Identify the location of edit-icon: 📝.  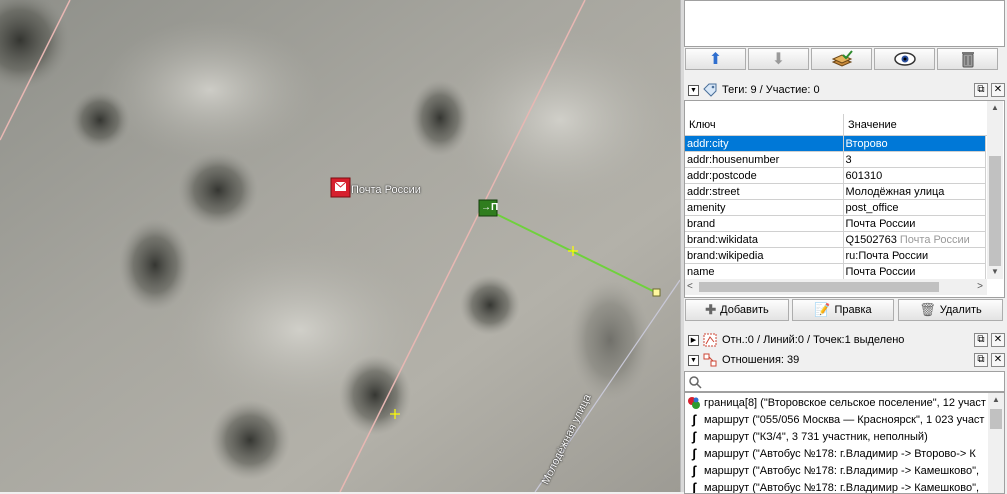
(822, 310).